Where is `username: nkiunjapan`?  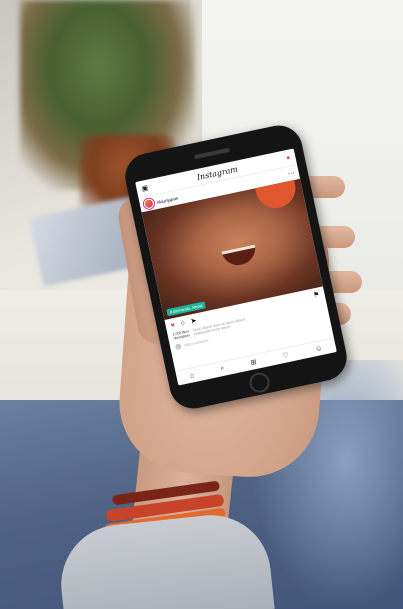
username: nkiunjapan is located at coordinates (167, 199).